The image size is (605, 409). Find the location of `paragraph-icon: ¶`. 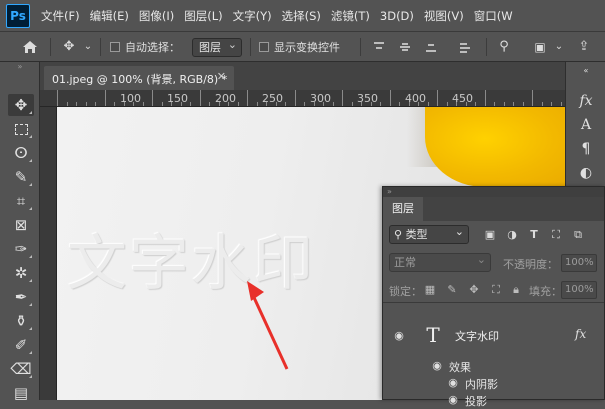

paragraph-icon: ¶ is located at coordinates (586, 149).